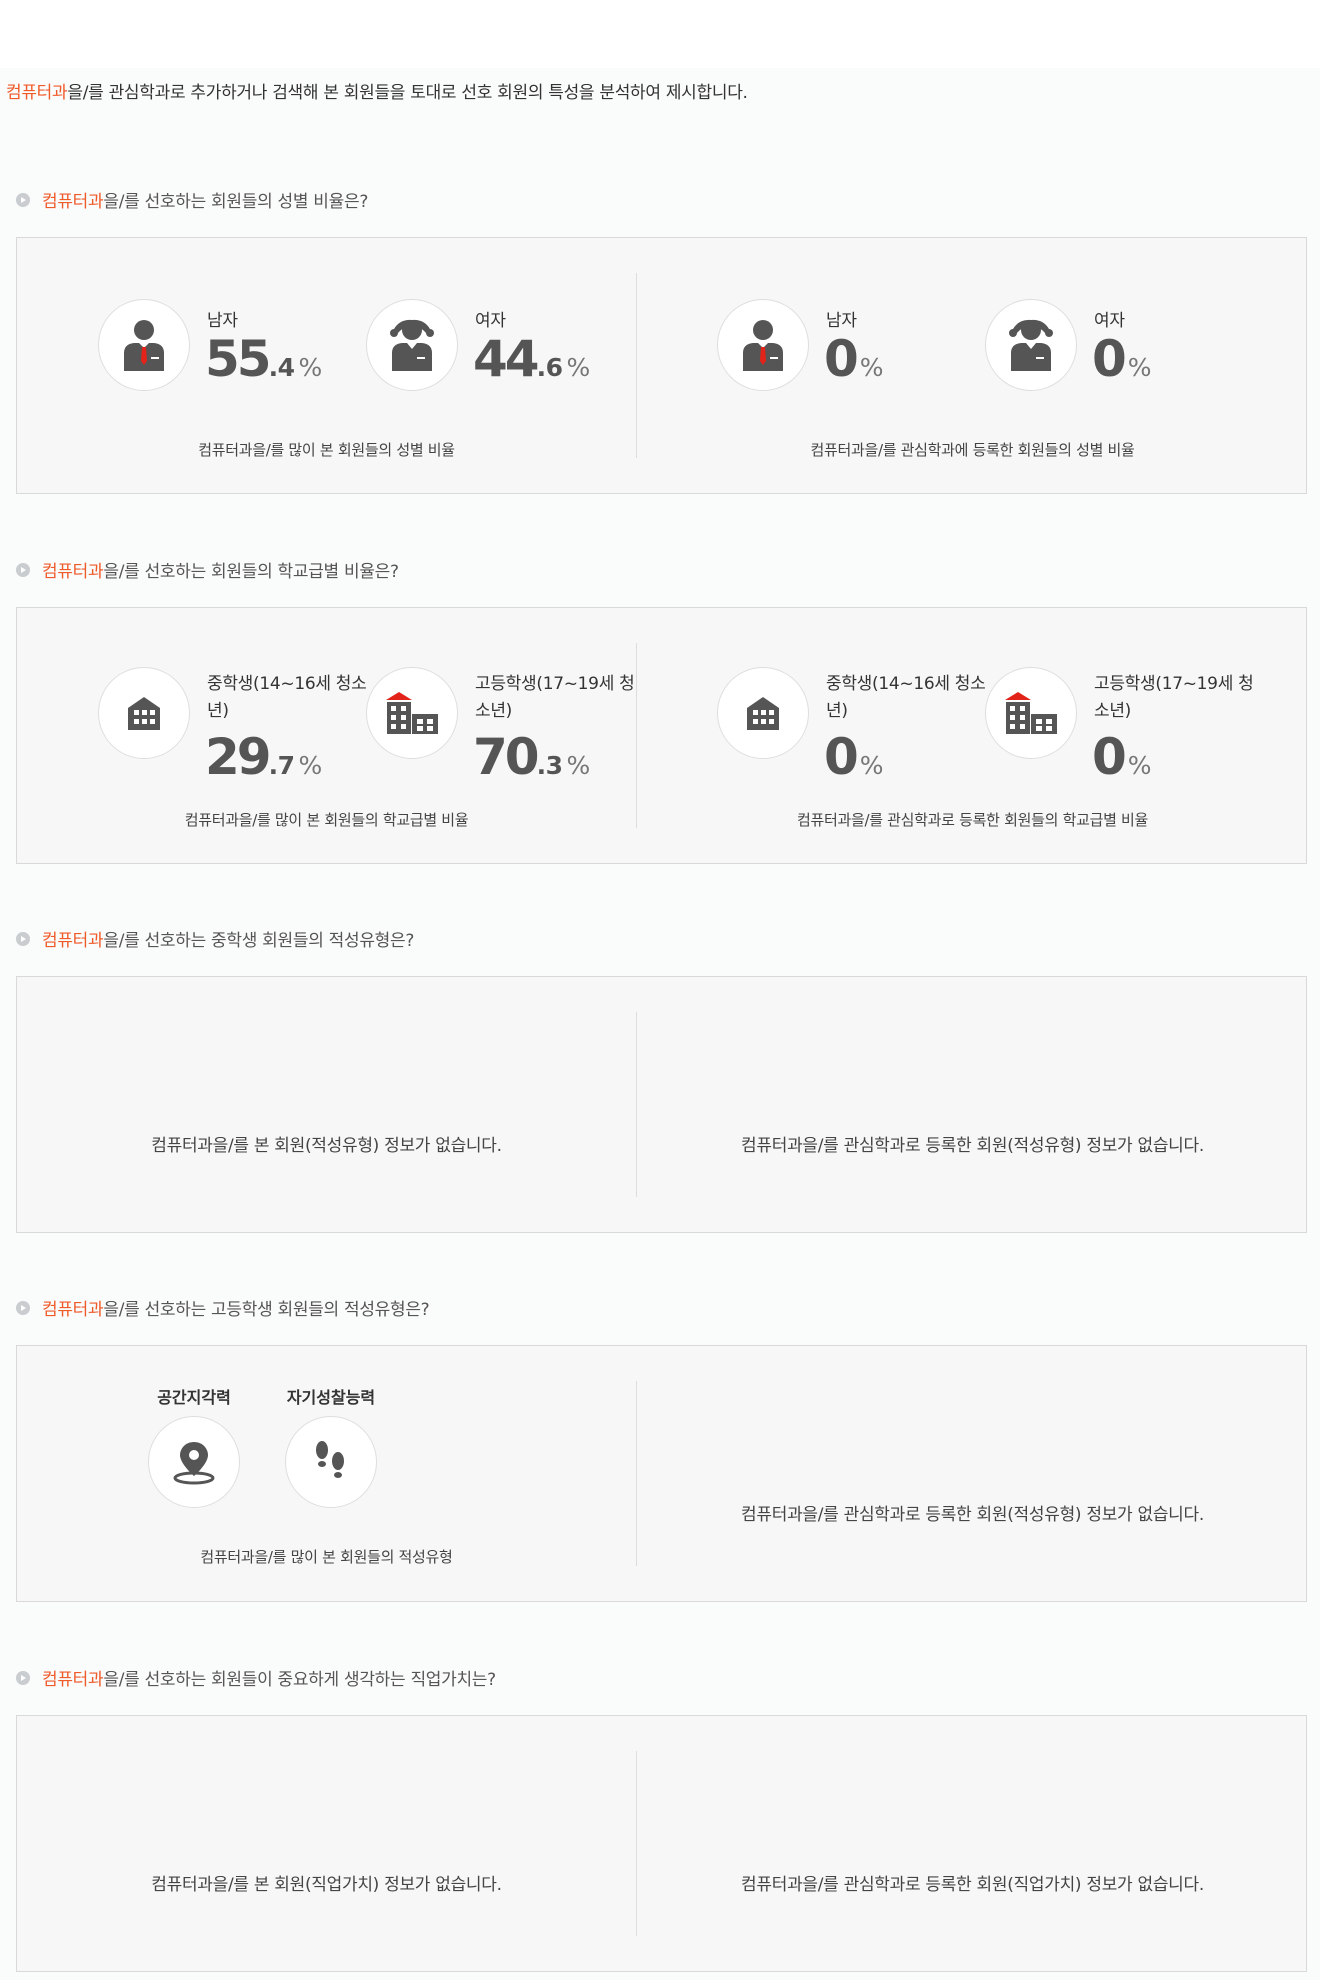 Image resolution: width=1320 pixels, height=1980 pixels. I want to click on male-percent: 55.4%, so click(263, 359).